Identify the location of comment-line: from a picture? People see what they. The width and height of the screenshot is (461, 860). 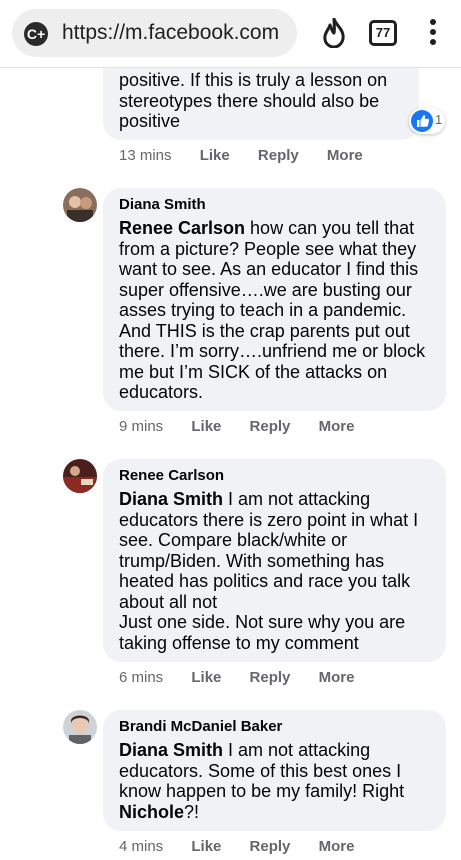
(268, 248).